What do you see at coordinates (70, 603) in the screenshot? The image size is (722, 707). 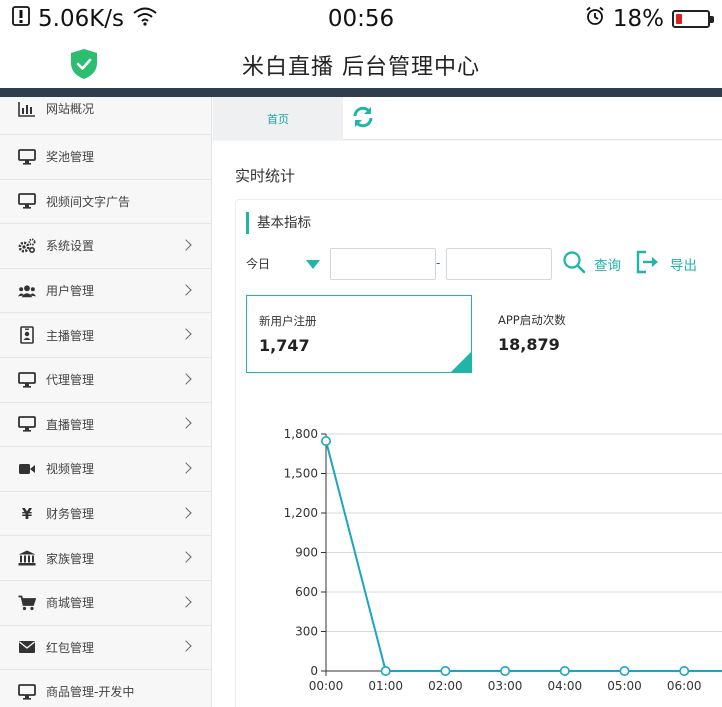 I see `sidebar-item-label: 商城管理` at bounding box center [70, 603].